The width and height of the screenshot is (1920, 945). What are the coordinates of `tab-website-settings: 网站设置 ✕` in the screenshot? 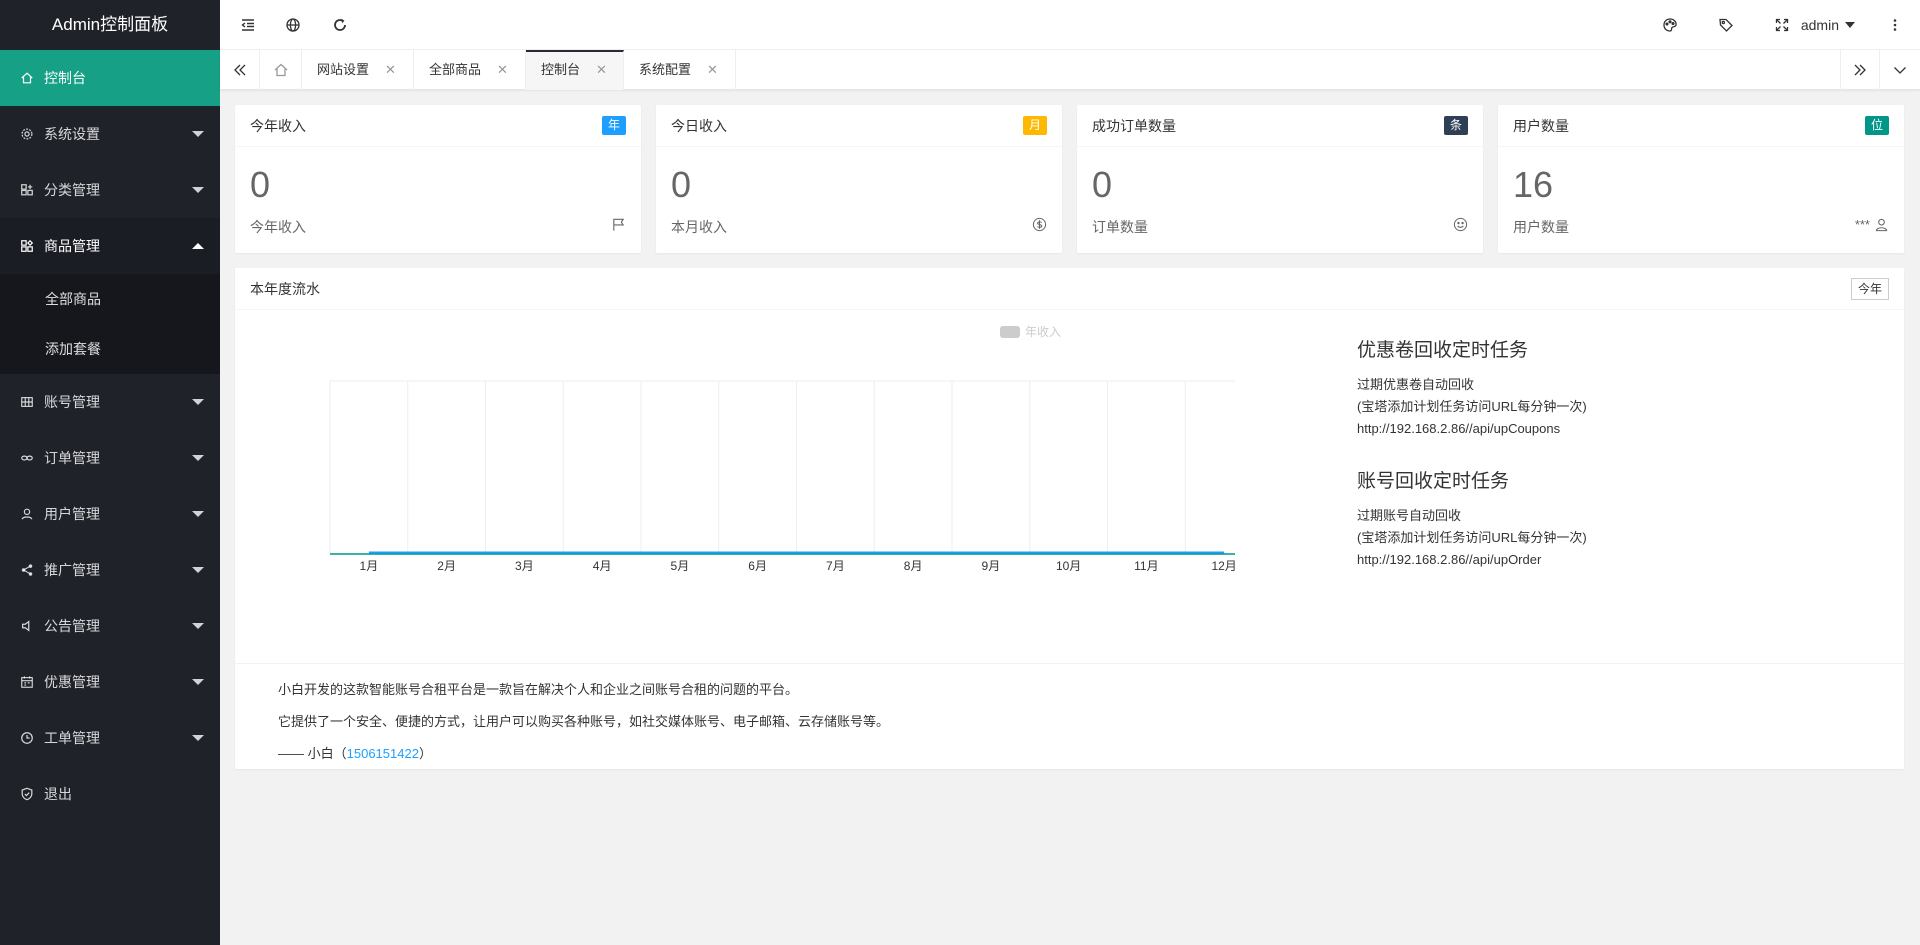 It's located at (358, 70).